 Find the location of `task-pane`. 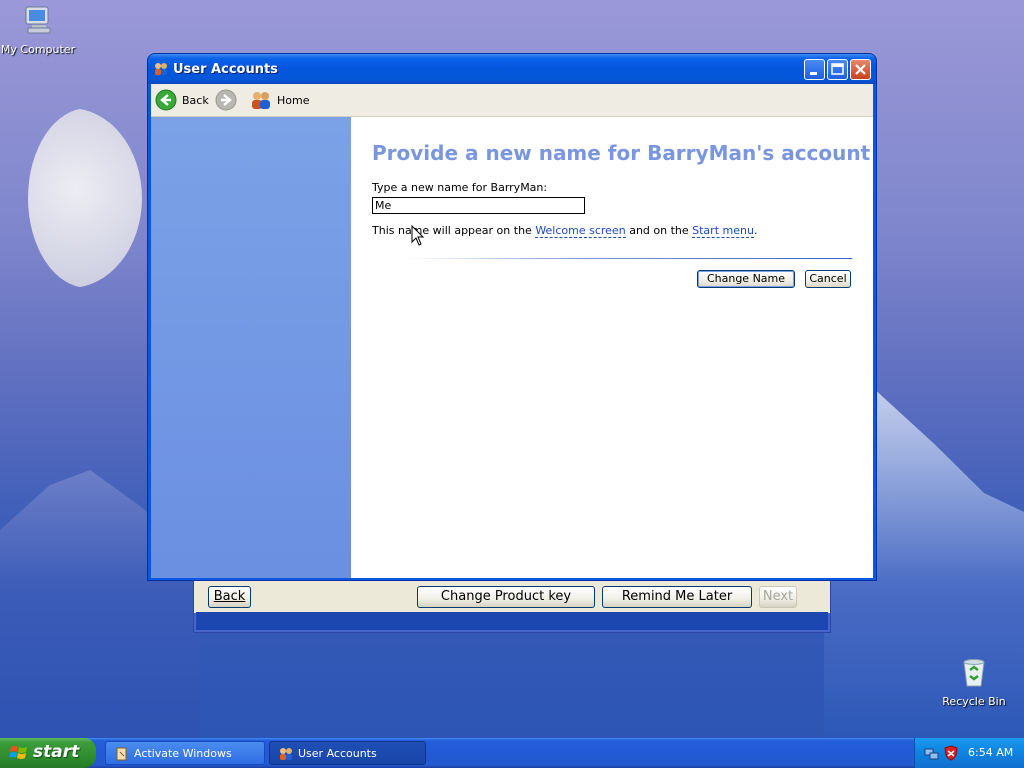

task-pane is located at coordinates (251, 347).